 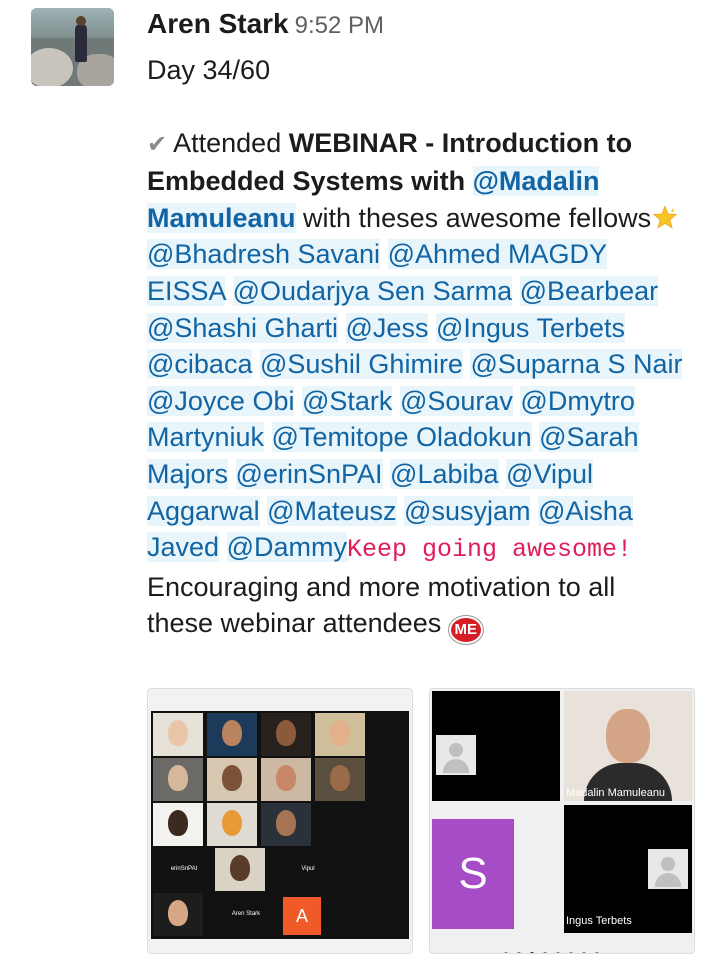 What do you see at coordinates (72, 47) in the screenshot?
I see `author-avatar` at bounding box center [72, 47].